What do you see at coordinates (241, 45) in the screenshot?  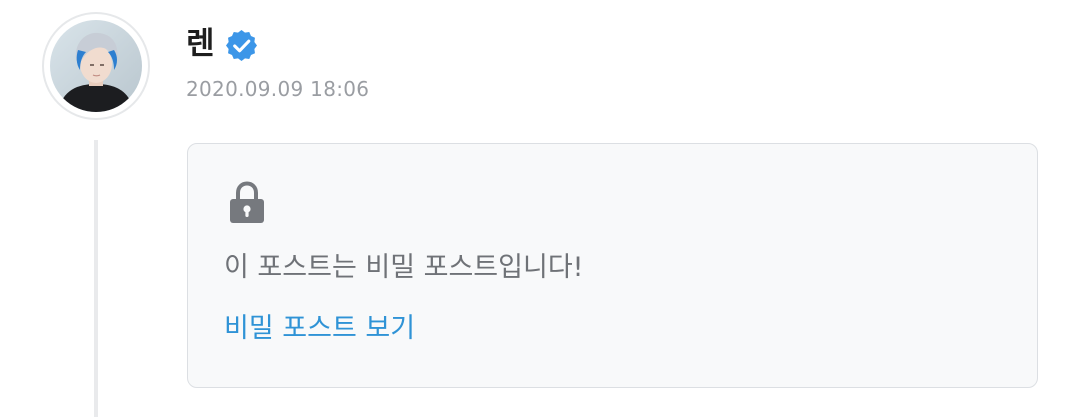 I see `verified-badge-icon` at bounding box center [241, 45].